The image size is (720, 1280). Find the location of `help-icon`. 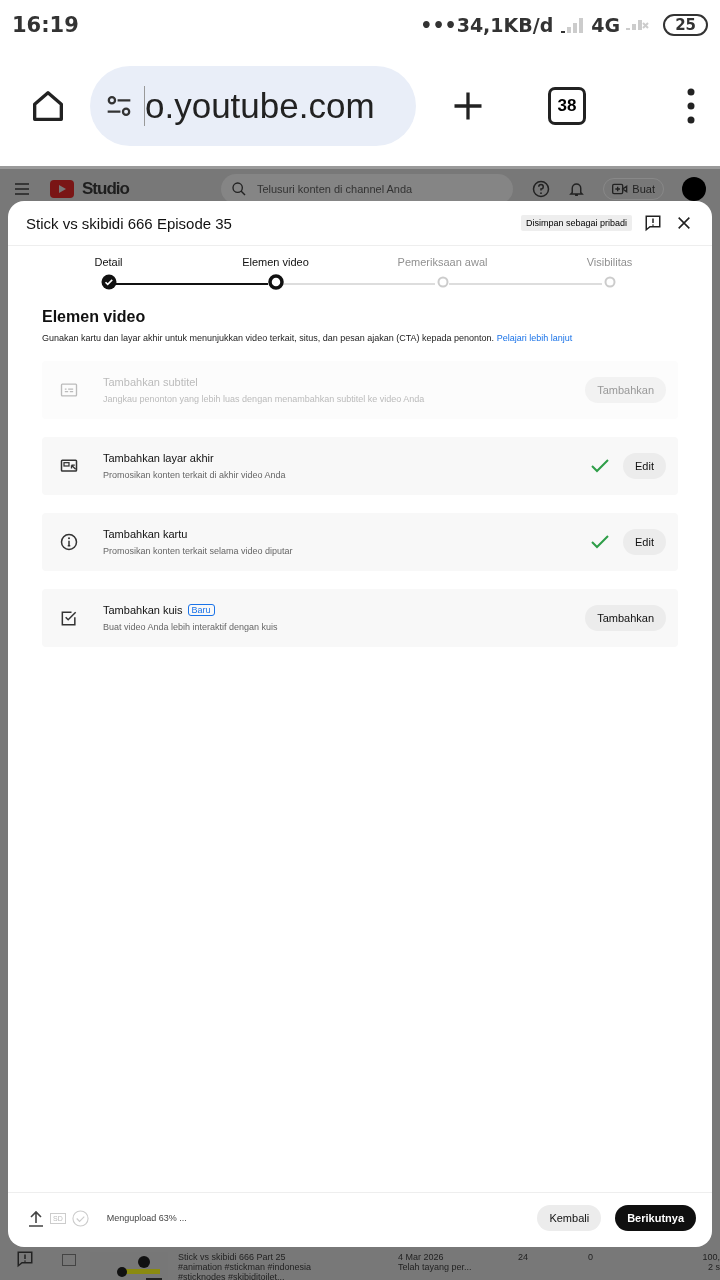

help-icon is located at coordinates (541, 189).